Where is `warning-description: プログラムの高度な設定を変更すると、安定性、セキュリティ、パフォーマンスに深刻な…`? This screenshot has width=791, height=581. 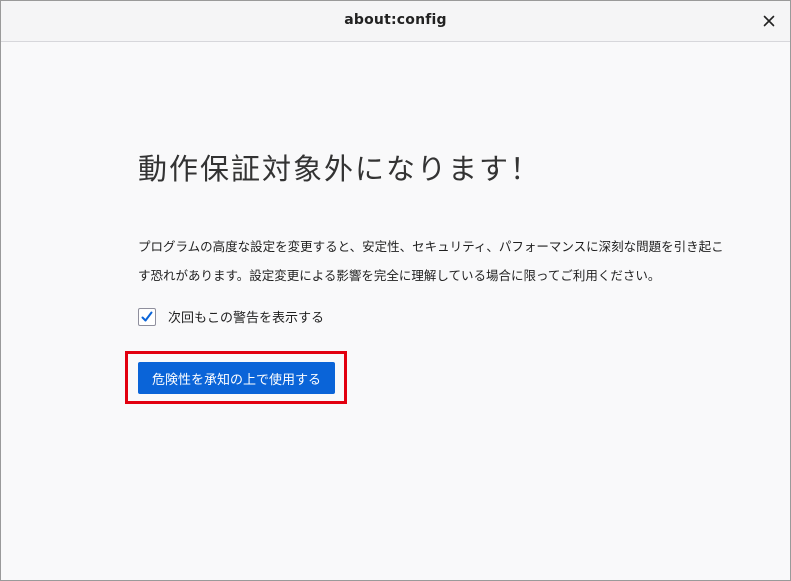 warning-description: プログラムの高度な設定を変更すると、安定性、セキュリティ、パフォーマンスに深刻な… is located at coordinates (431, 261).